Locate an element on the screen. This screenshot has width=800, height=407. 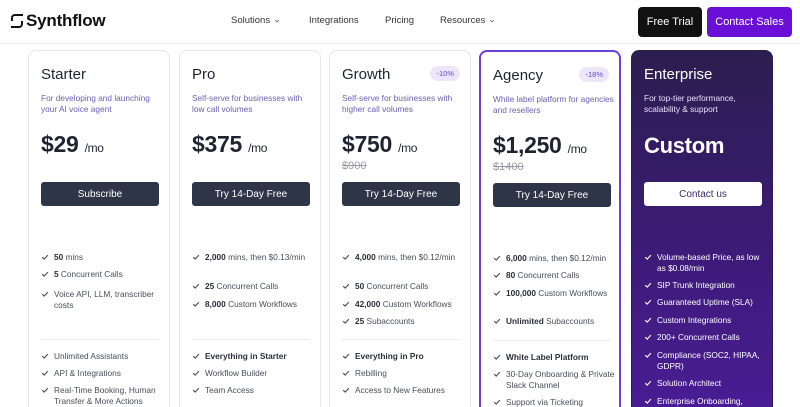
brand-name: Synthflow is located at coordinates (66, 20).